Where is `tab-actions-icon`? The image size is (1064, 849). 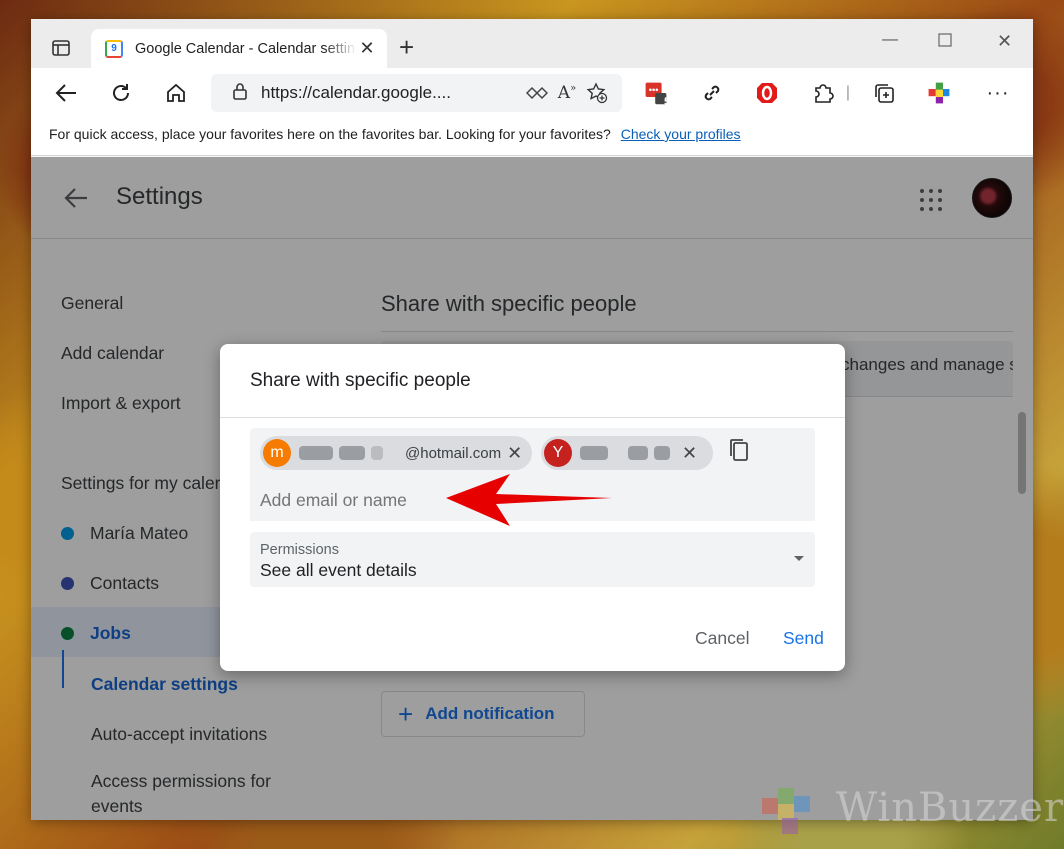
tab-actions-icon is located at coordinates (61, 48).